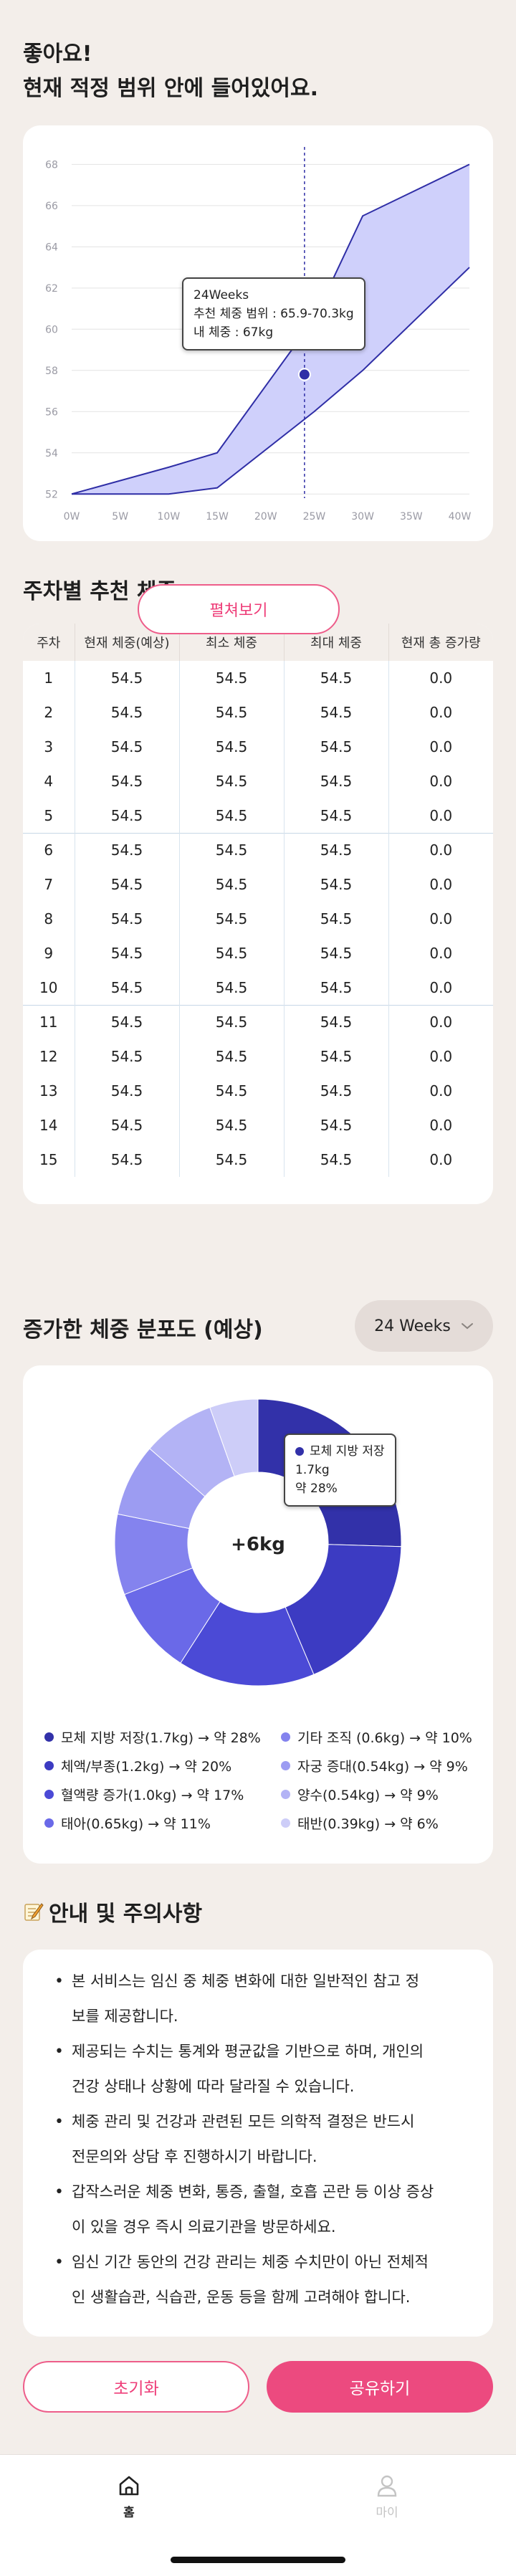 The height and width of the screenshot is (2576, 516). I want to click on distribution-title: 증가한 체중 분포도 (예상), so click(143, 1329).